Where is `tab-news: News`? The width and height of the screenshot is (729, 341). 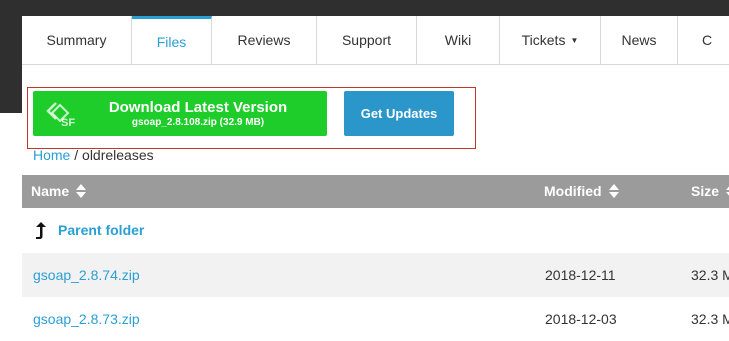 tab-news: News is located at coordinates (639, 40).